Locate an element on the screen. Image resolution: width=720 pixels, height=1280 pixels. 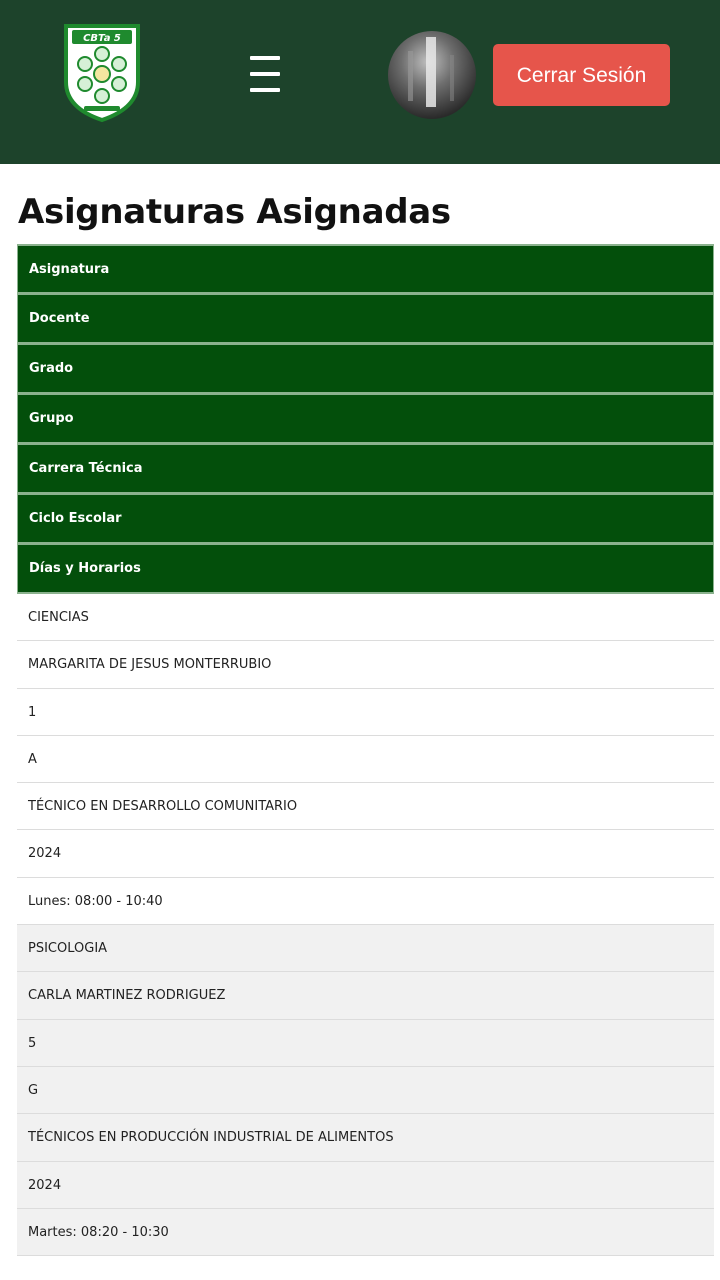
column-header-grupo: Grupo is located at coordinates (365, 419).